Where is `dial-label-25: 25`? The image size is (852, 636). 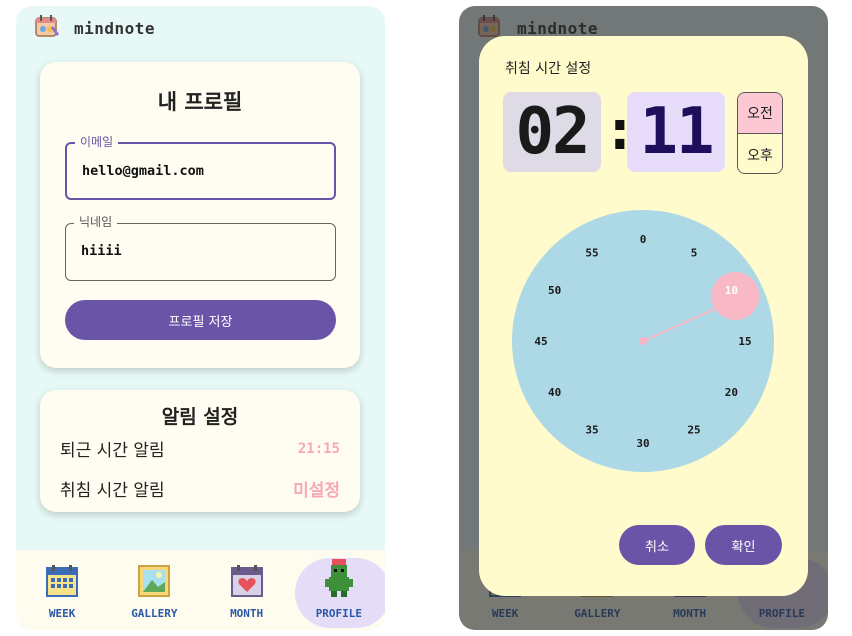 dial-label-25: 25 is located at coordinates (693, 429).